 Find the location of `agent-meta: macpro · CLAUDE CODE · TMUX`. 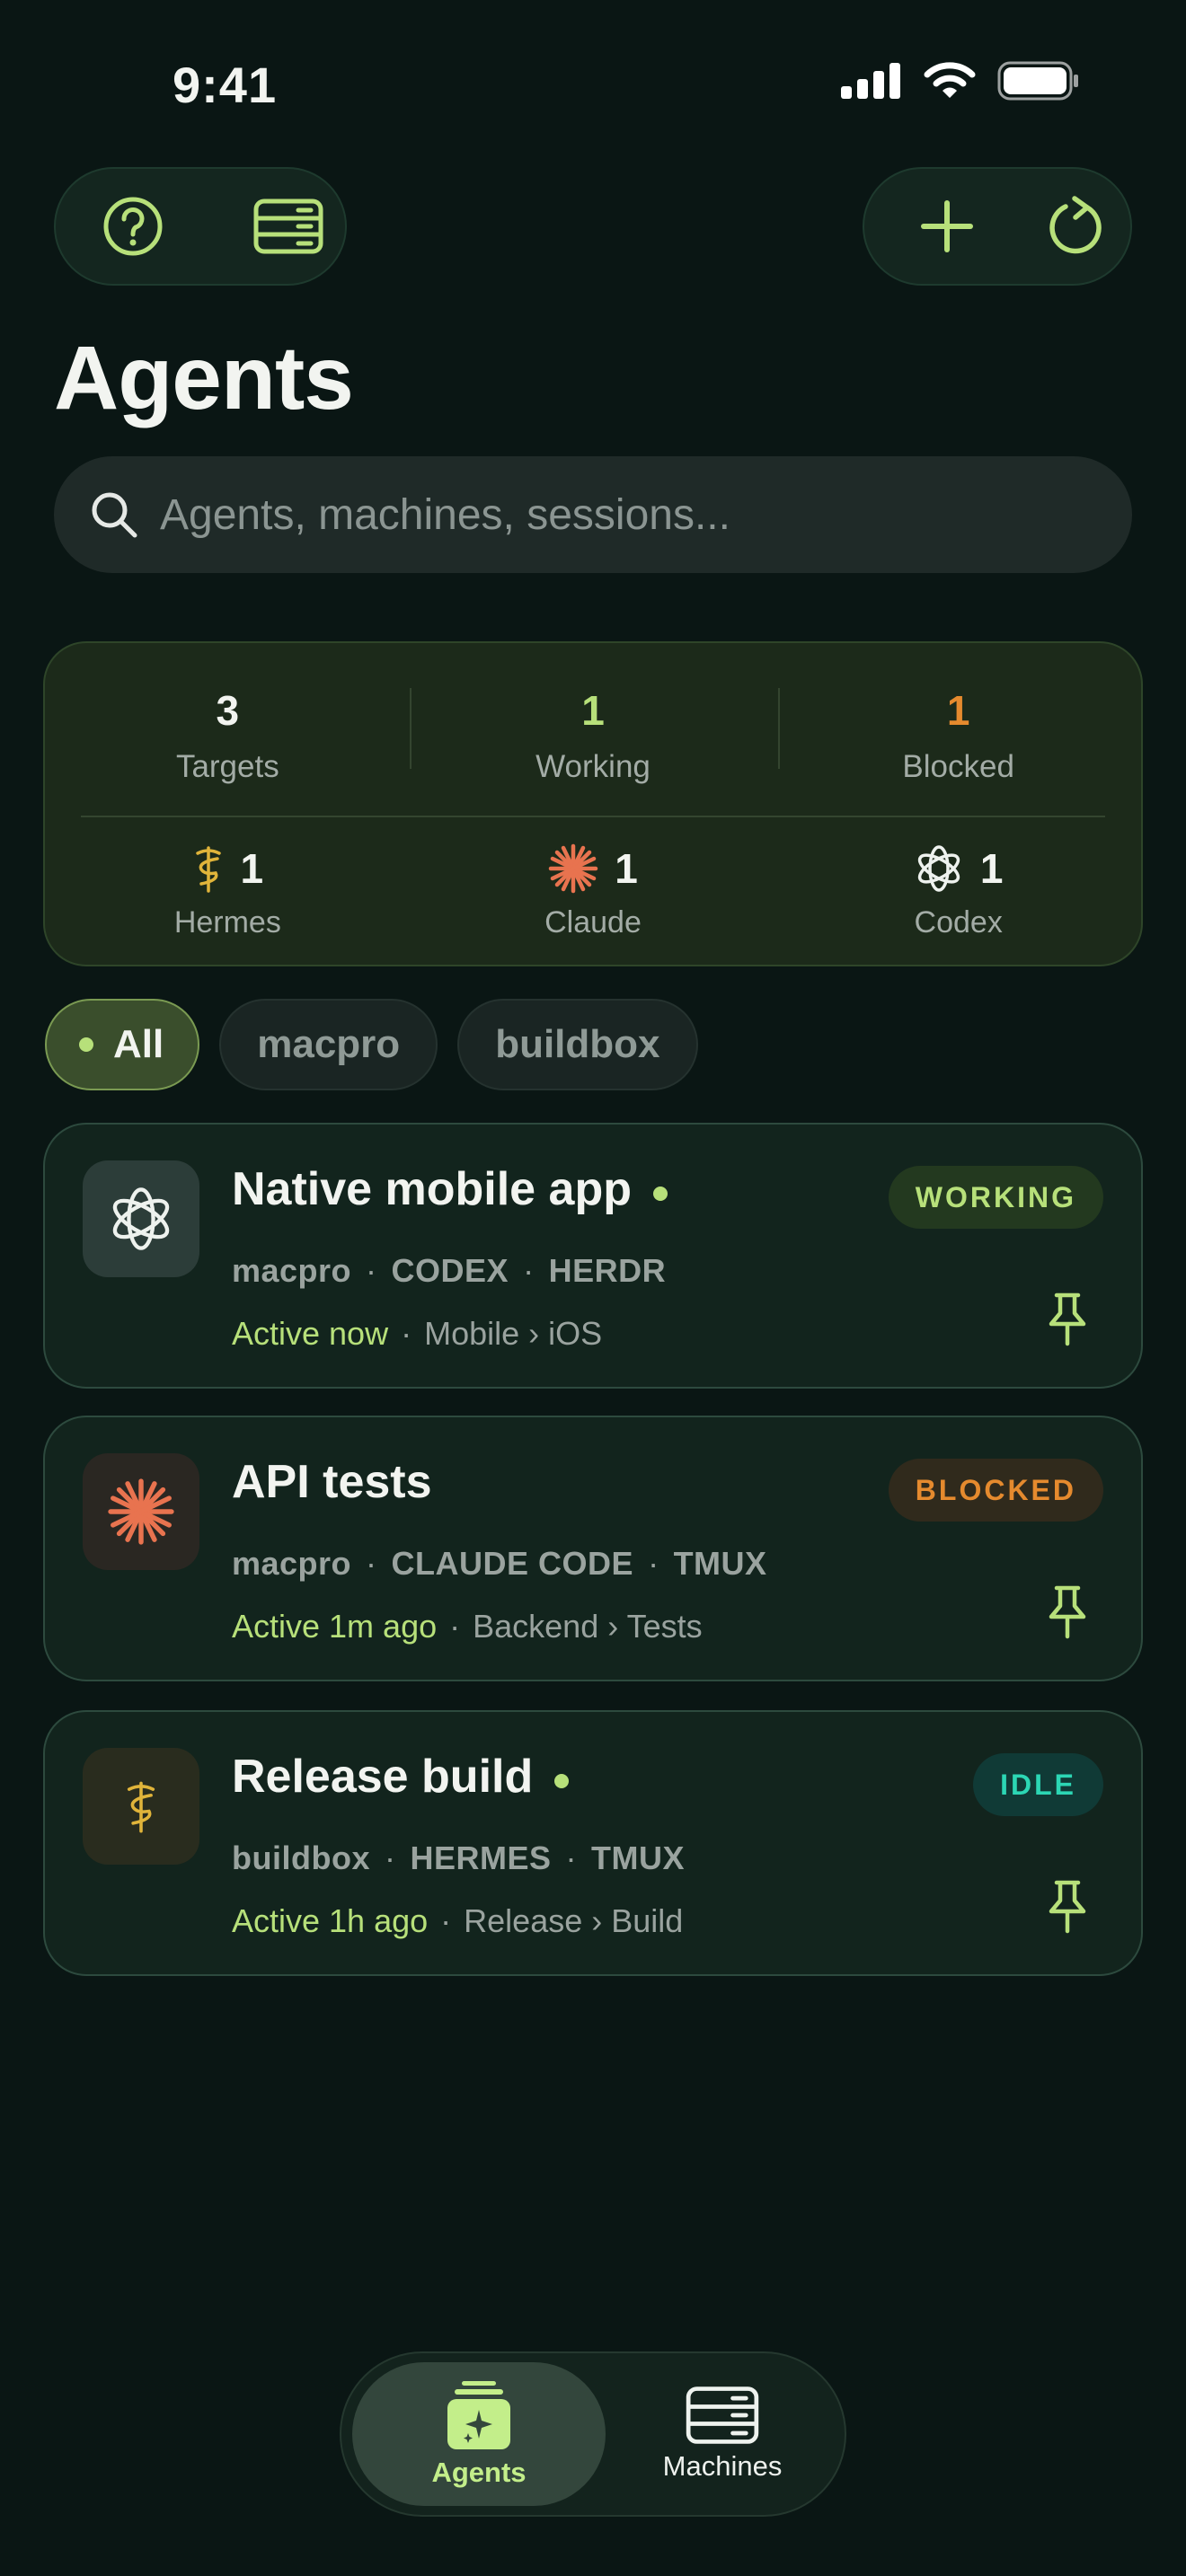

agent-meta: macpro · CLAUDE CODE · TMUX is located at coordinates (499, 1564).